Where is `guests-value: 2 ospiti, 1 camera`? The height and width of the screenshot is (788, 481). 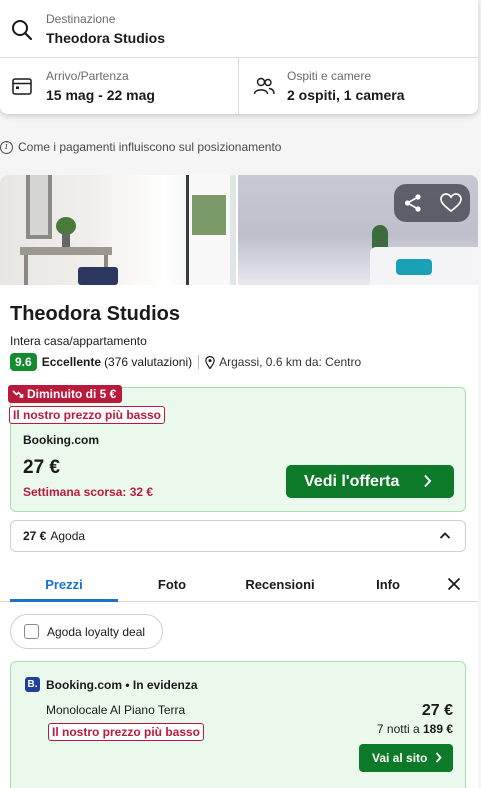
guests-value: 2 ospiti, 1 camera is located at coordinates (346, 95).